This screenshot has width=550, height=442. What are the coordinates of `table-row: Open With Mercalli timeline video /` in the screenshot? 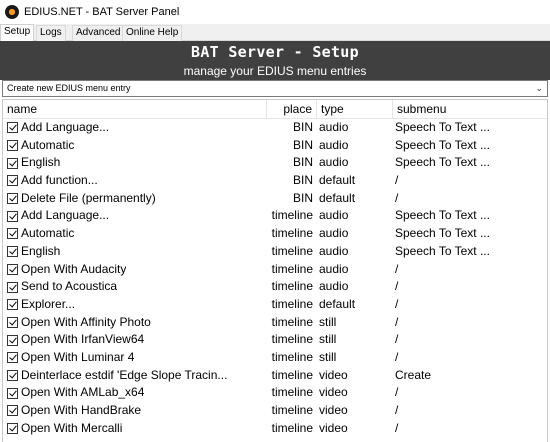 It's located at (275, 429).